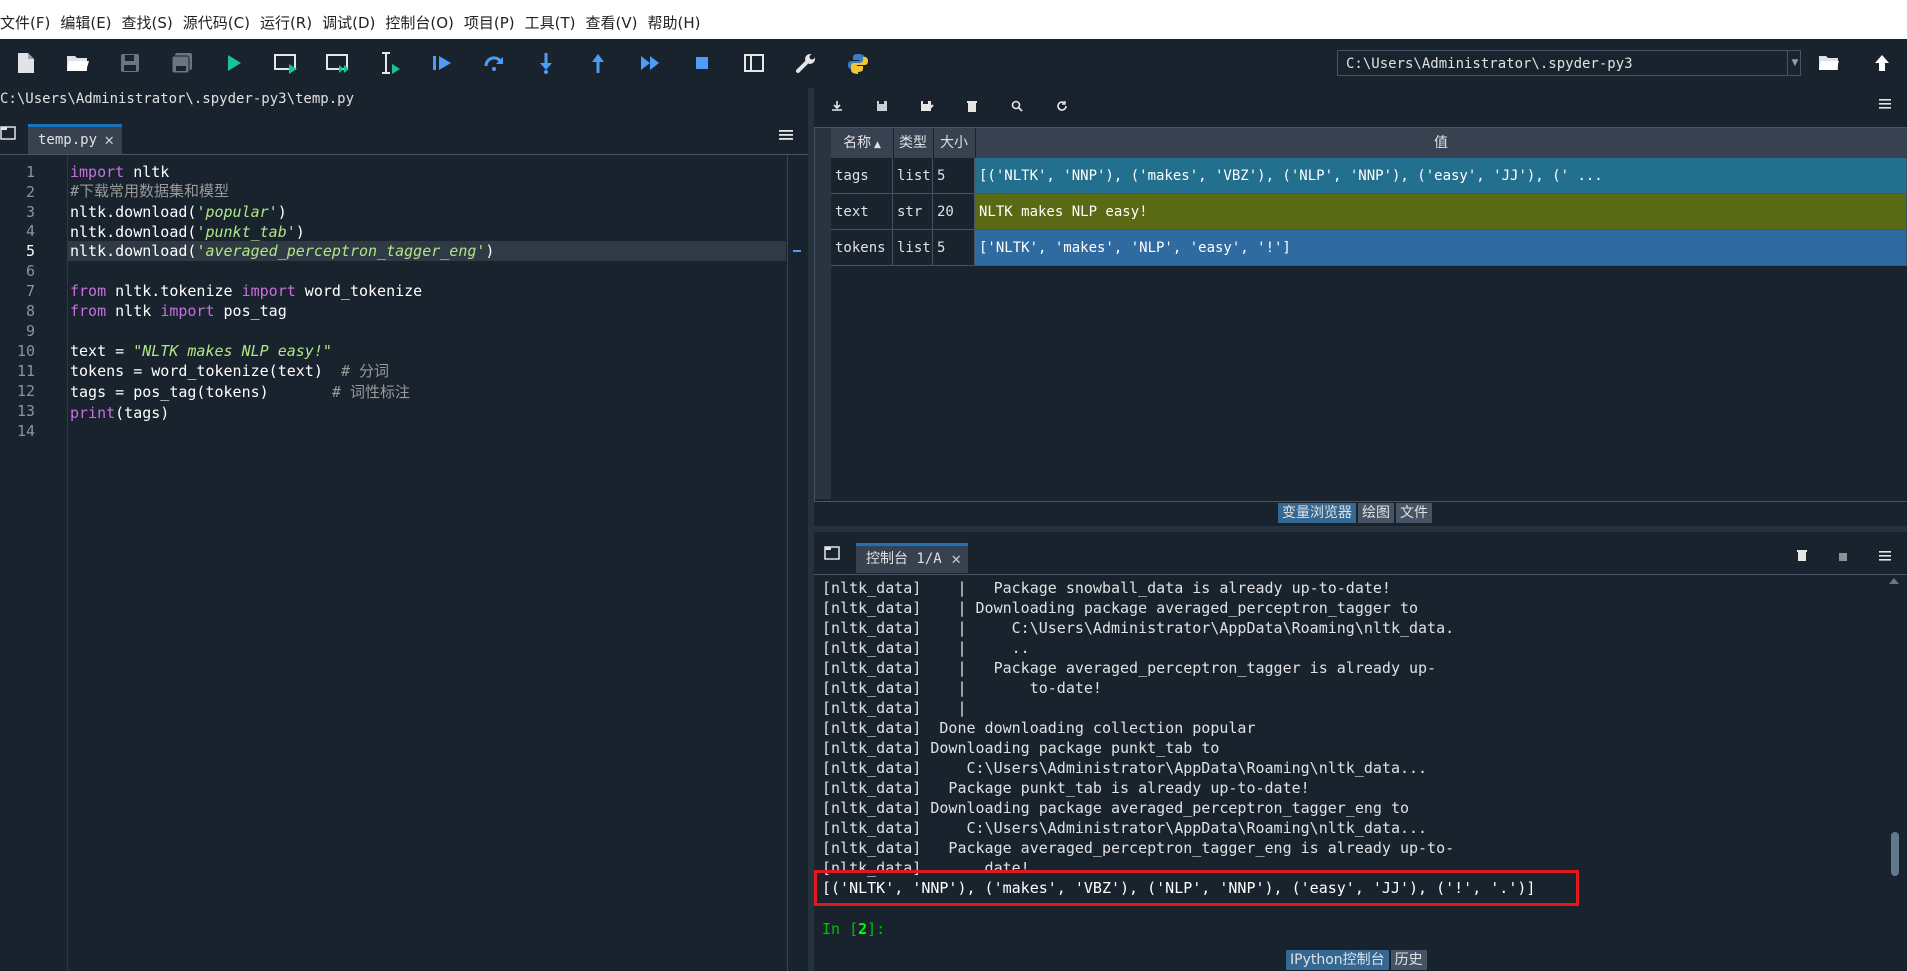 This screenshot has height=971, width=1907. I want to click on maximize-pane-icon, so click(754, 63).